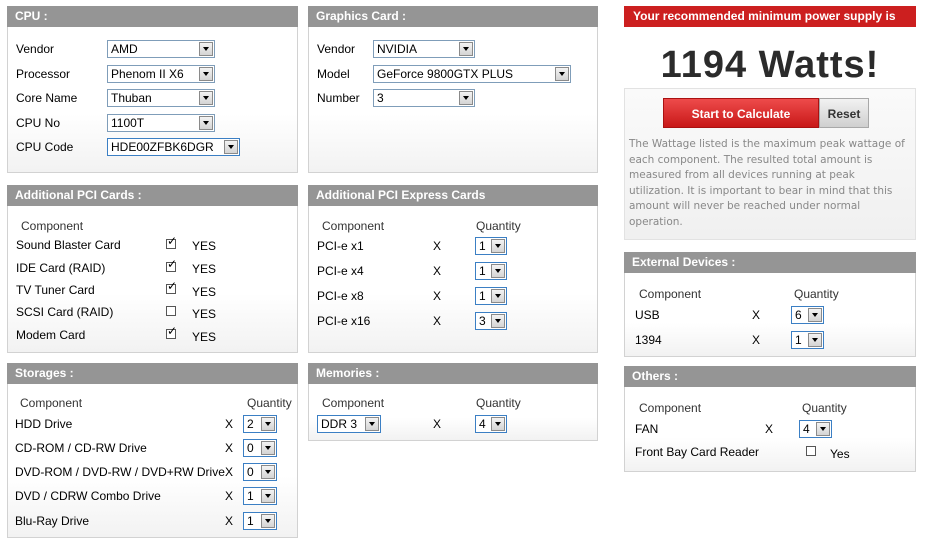 This screenshot has height=539, width=928. What do you see at coordinates (250, 521) in the screenshot?
I see `storage-qty-value: 1` at bounding box center [250, 521].